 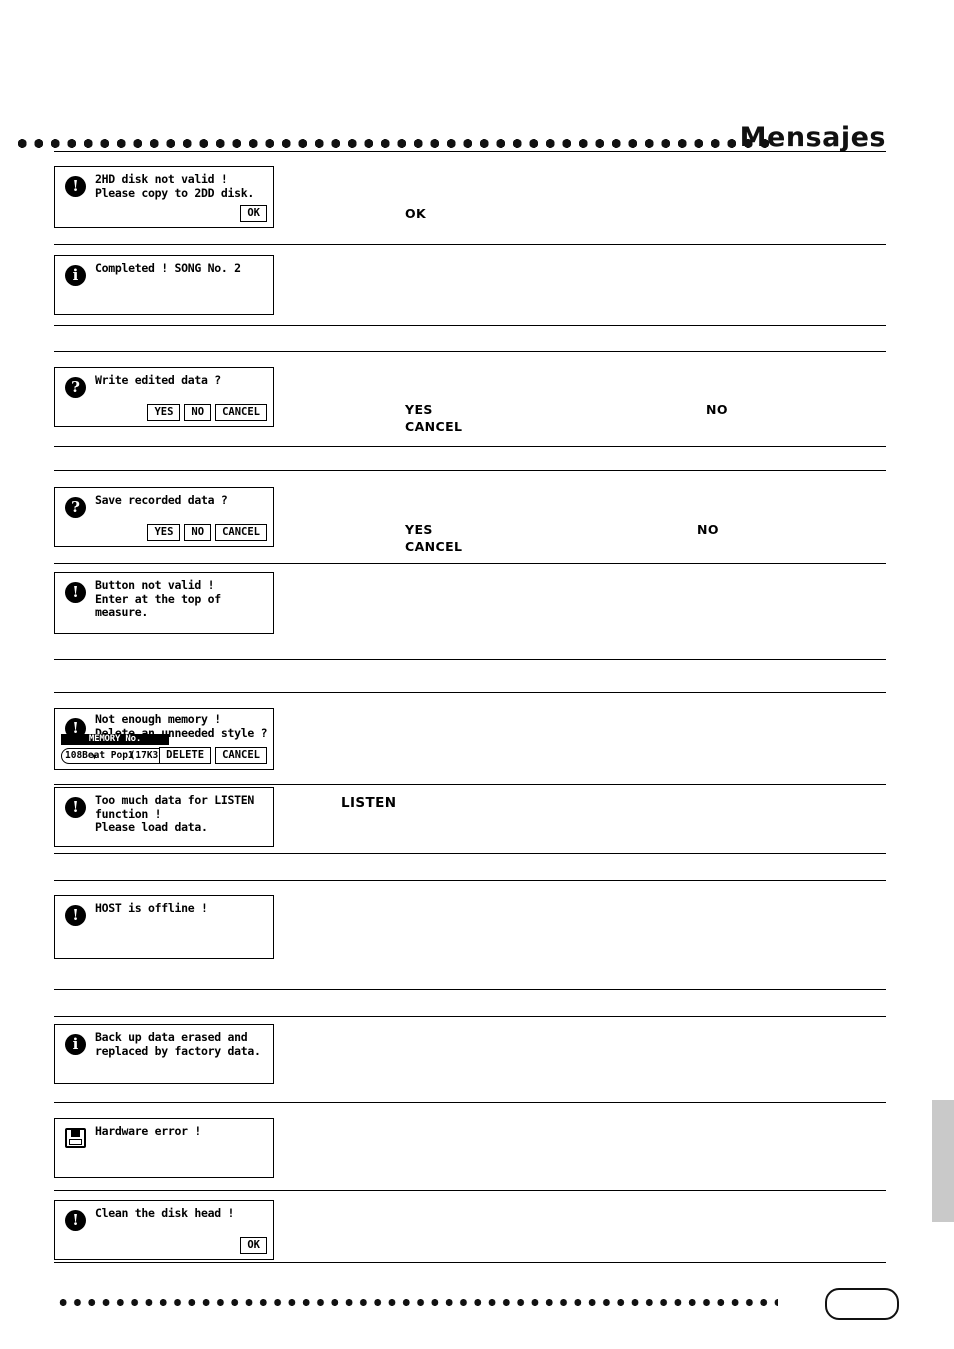 What do you see at coordinates (164, 1148) in the screenshot?
I see `lcd-panel-hardware-error: Hardware error !` at bounding box center [164, 1148].